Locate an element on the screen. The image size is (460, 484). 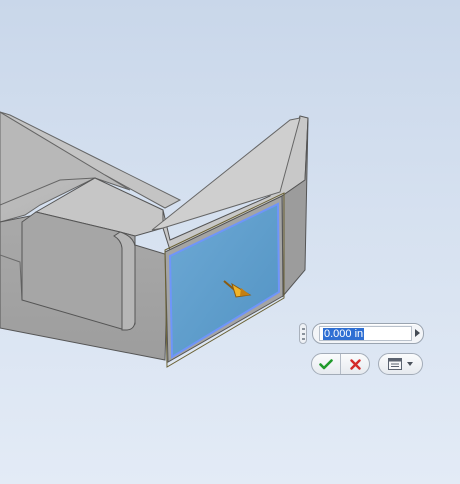
green-checkmark-icon is located at coordinates (326, 363).